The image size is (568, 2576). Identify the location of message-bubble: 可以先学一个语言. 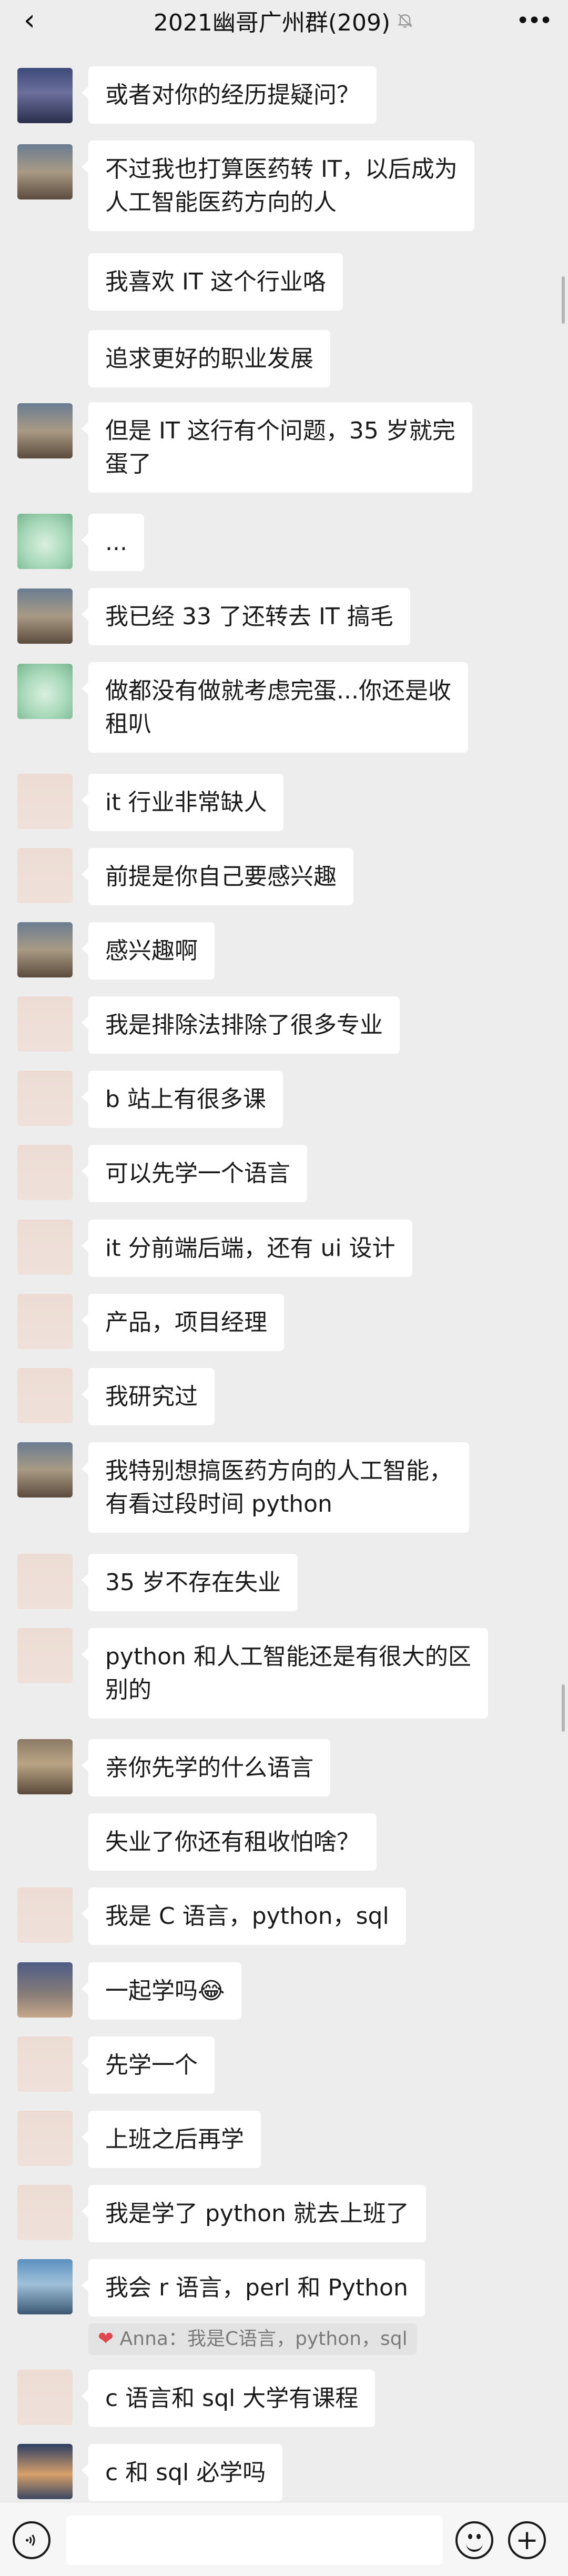
(194, 1174).